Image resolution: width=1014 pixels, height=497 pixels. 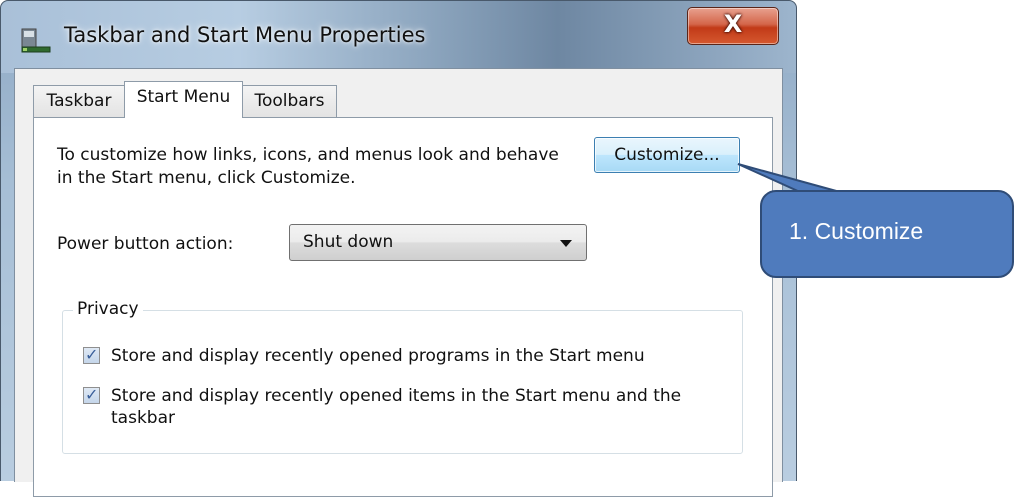 What do you see at coordinates (856, 231) in the screenshot?
I see `callout-label: 1. Customize` at bounding box center [856, 231].